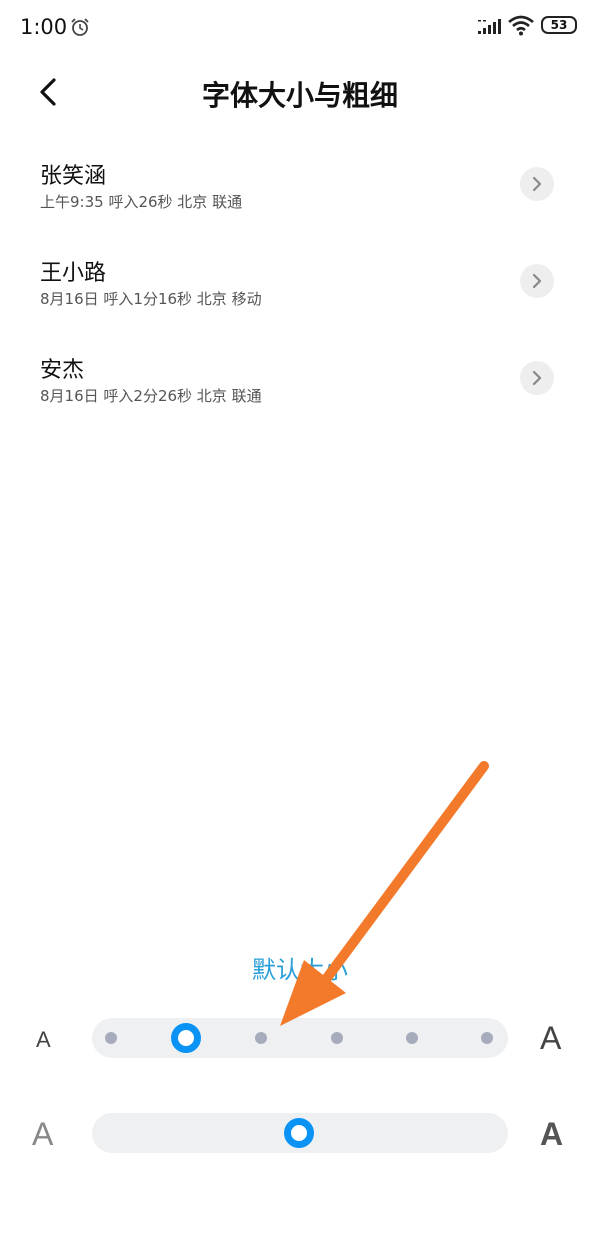  I want to click on size-small-glyph: A, so click(43, 1039).